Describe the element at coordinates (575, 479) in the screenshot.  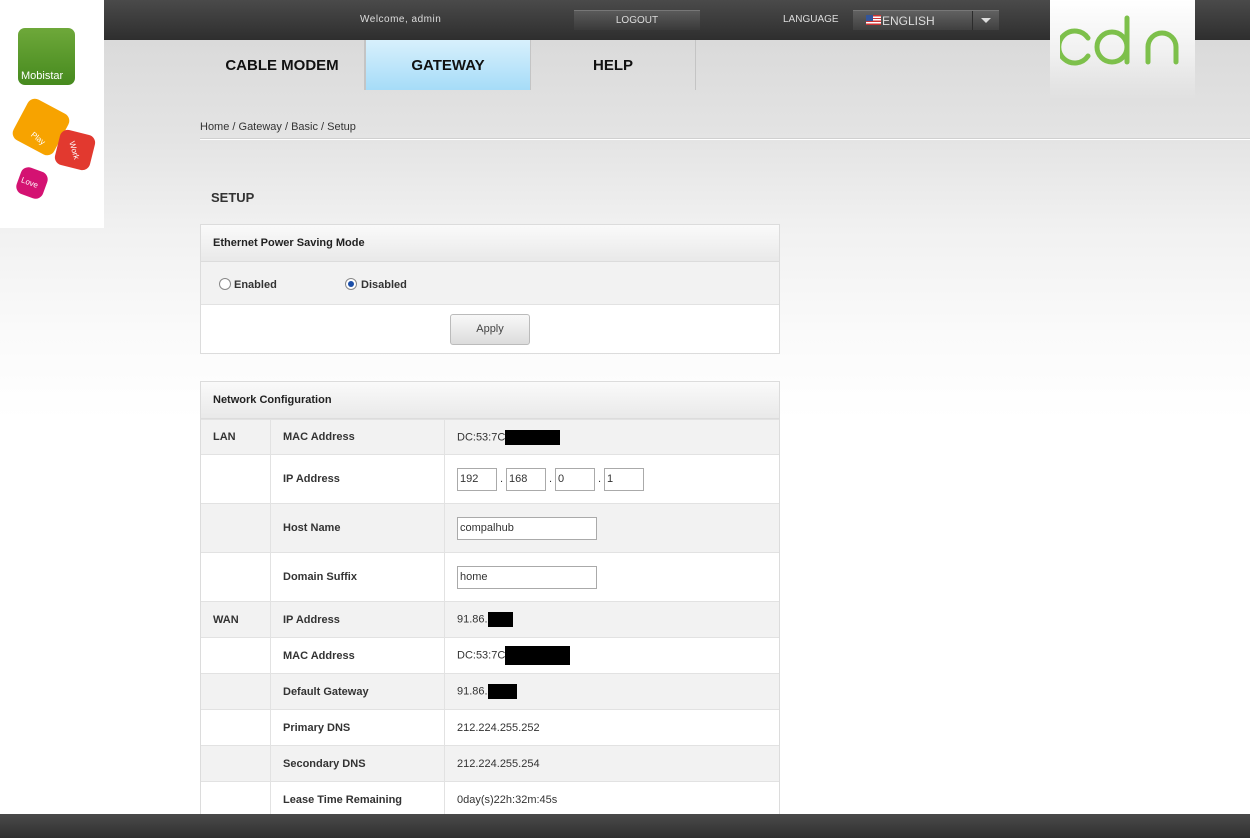
I see `ip-octet-3: 0` at that location.